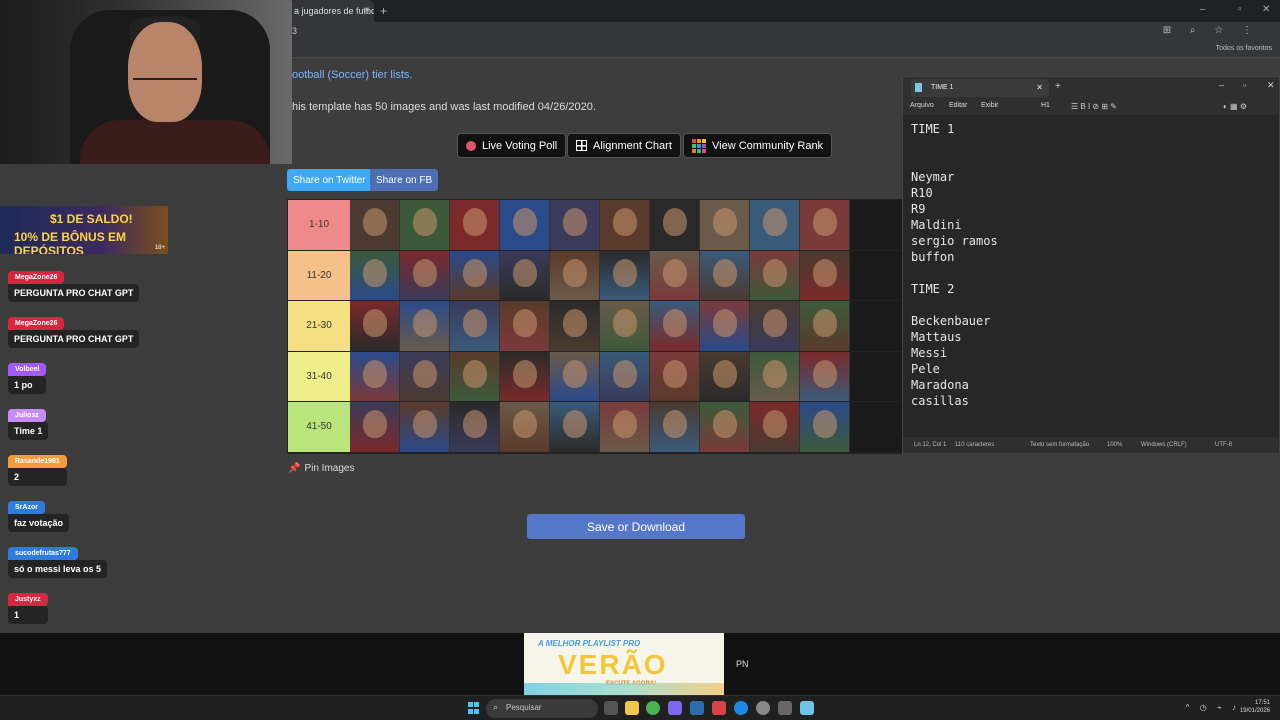 The width and height of the screenshot is (1280, 720). Describe the element at coordinates (758, 145) in the screenshot. I see `community-rank-button: View Community Rank` at that location.